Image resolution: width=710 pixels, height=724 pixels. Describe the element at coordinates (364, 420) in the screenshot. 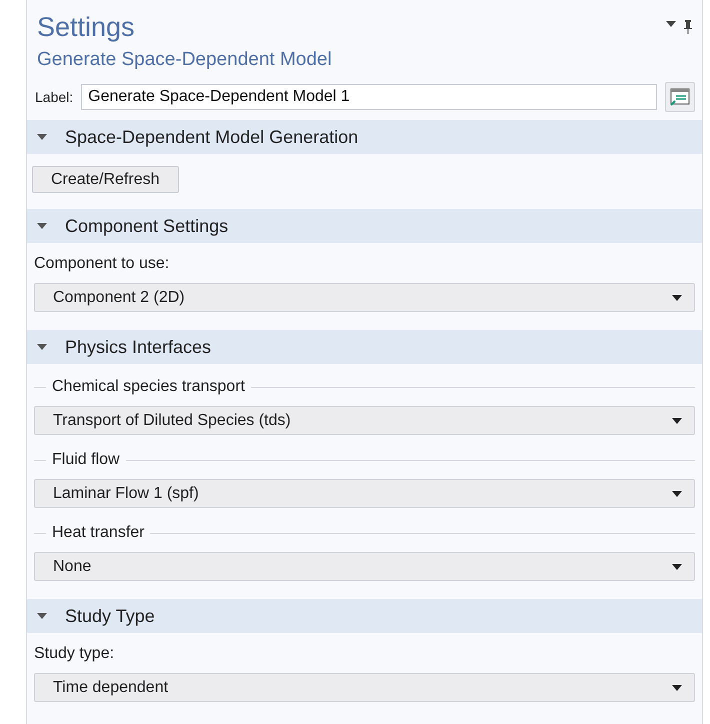

I see `dropdown: Transport of Diluted Species (tds)` at that location.